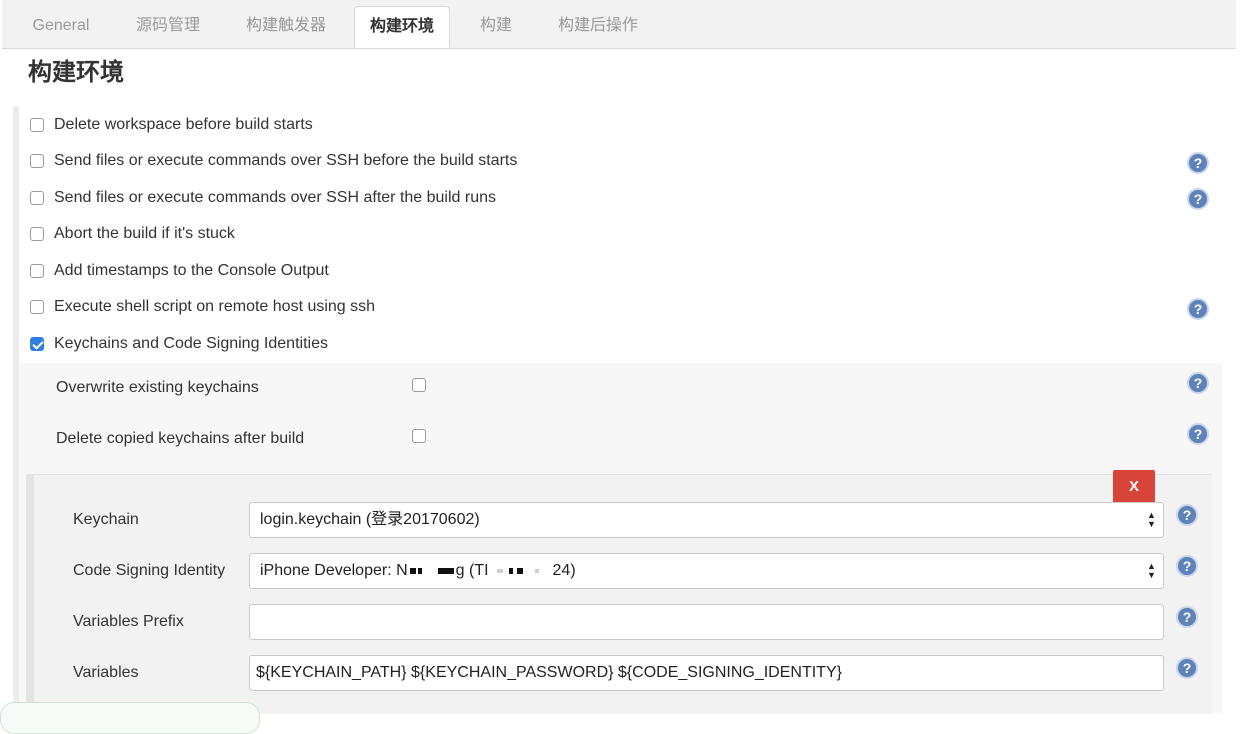  What do you see at coordinates (168, 27) in the screenshot?
I see `tab-source-management: 源码管理` at bounding box center [168, 27].